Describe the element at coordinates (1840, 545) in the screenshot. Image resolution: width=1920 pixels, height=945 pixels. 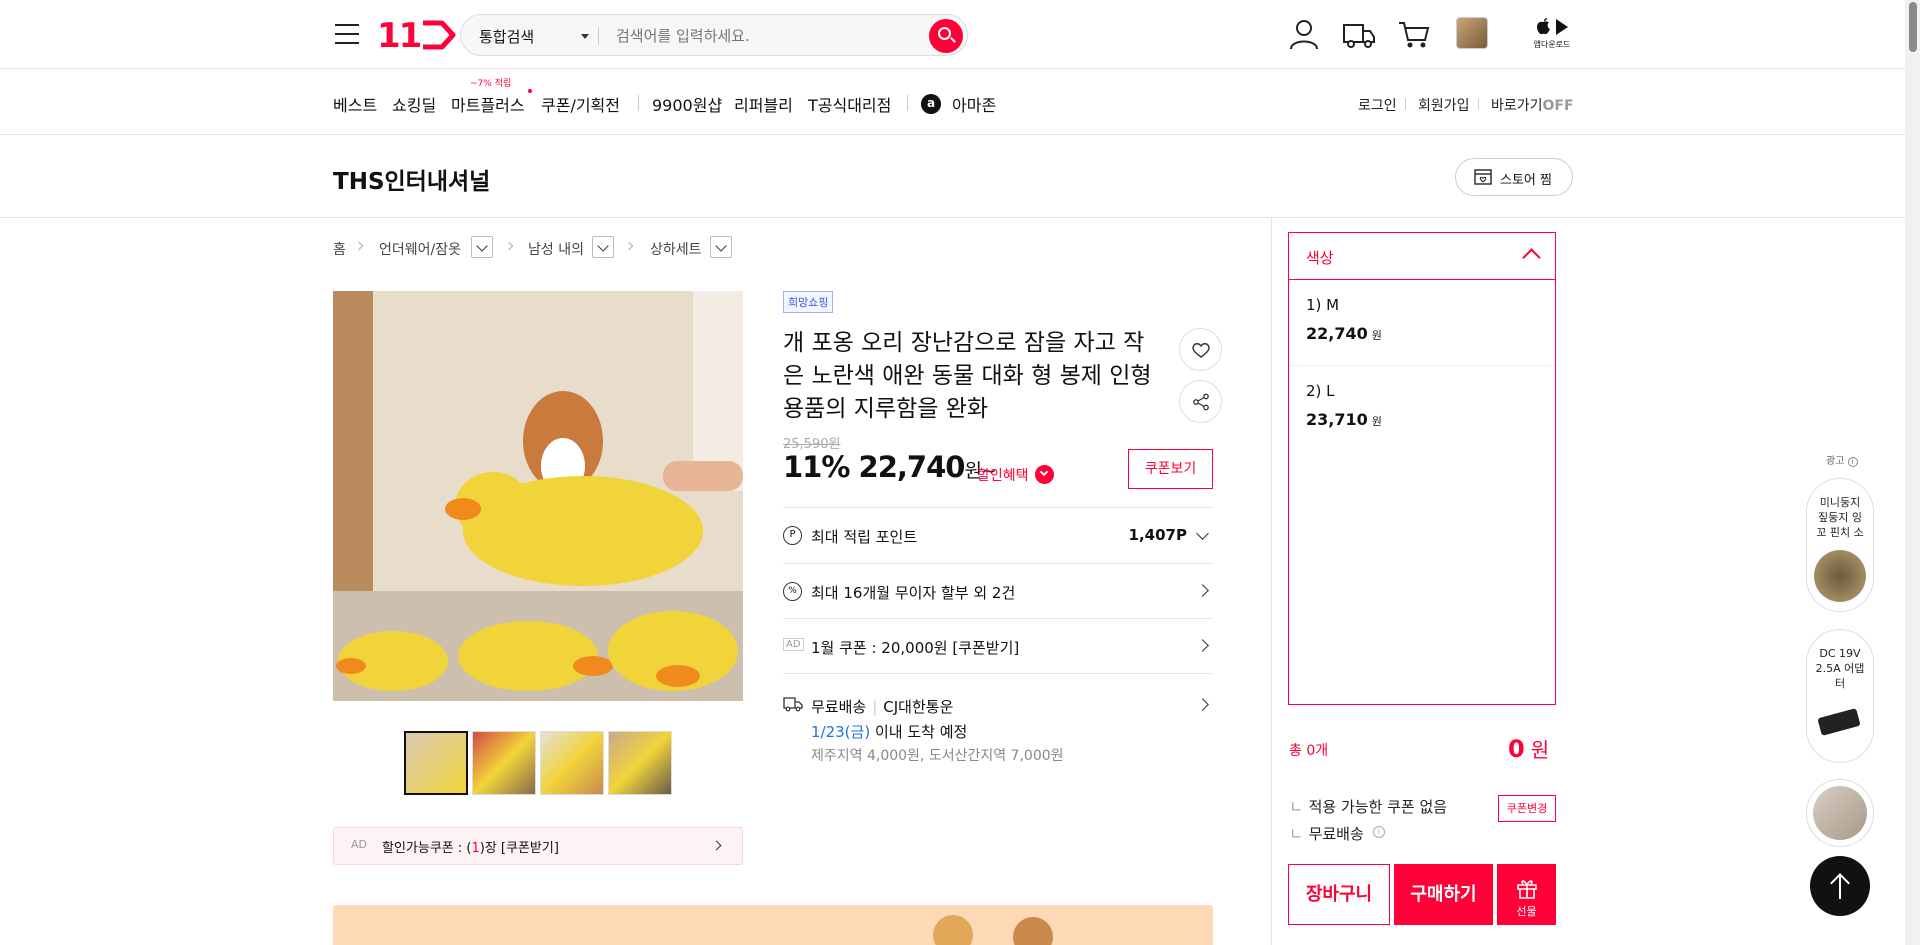
I see `side-ad-item: 미니둥지 짚둥지 잉꼬 핀치 소` at that location.